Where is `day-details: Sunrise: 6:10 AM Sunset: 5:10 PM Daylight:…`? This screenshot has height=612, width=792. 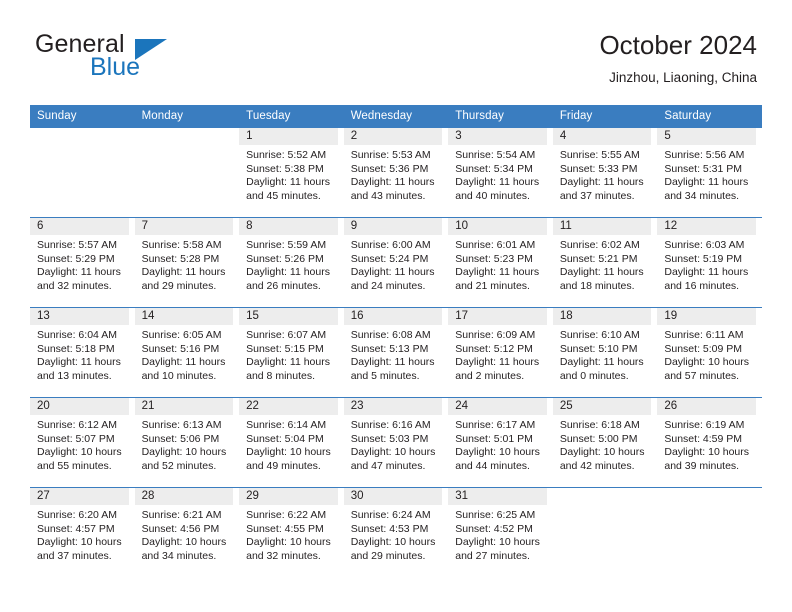 day-details: Sunrise: 6:10 AM Sunset: 5:10 PM Daylight:… is located at coordinates (605, 354).